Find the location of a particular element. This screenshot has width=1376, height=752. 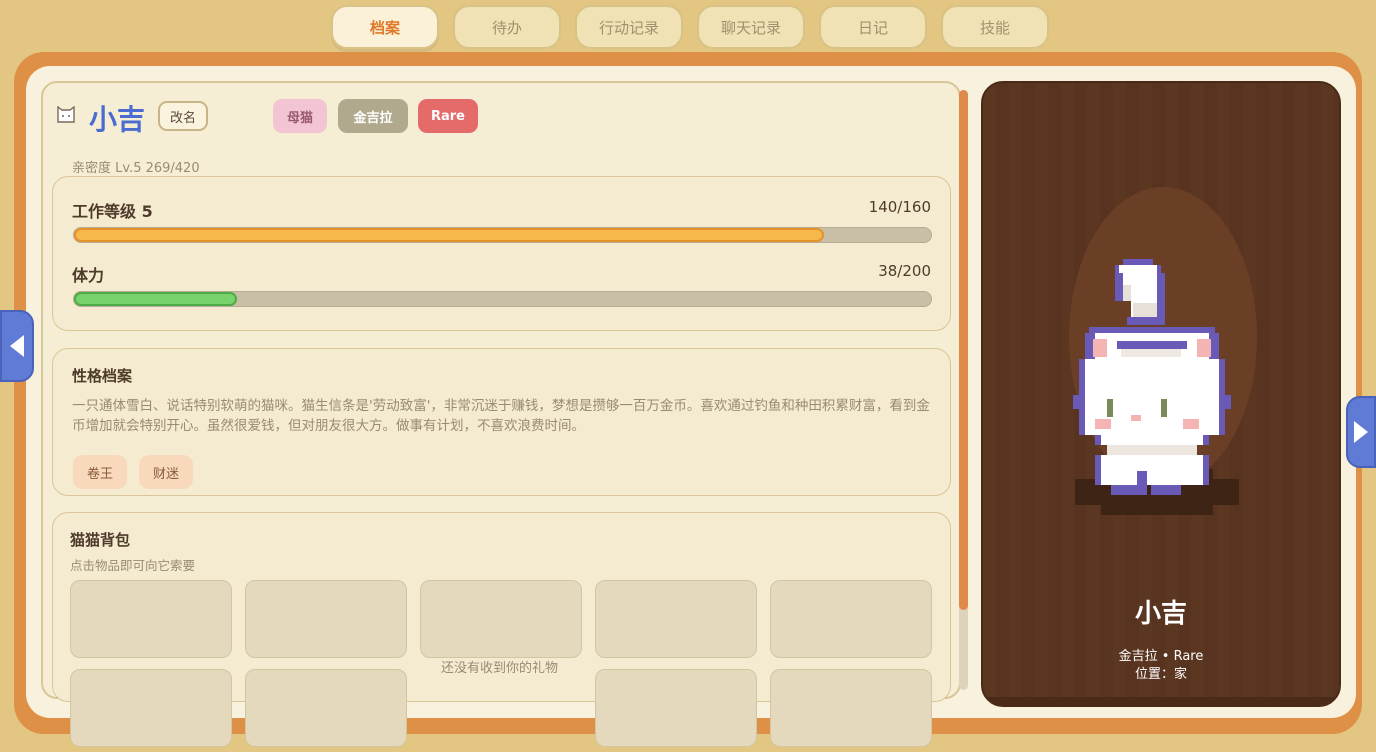

stamina-value: 38/200 is located at coordinates (904, 271).